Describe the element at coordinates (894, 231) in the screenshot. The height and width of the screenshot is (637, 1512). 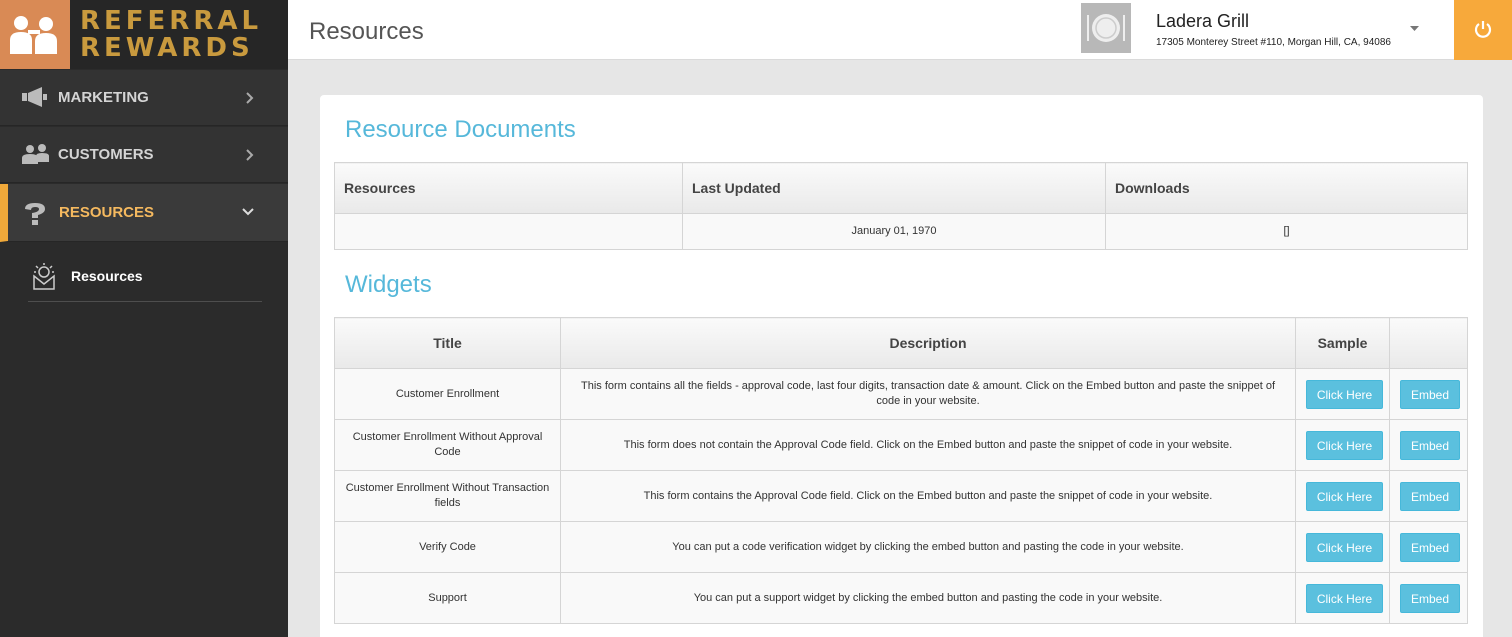
I see `last-updated-cell: January 01, 1970` at that location.